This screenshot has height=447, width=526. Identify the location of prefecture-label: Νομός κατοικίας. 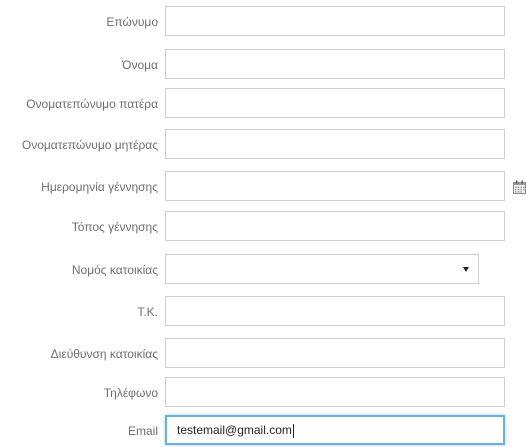
(114, 270).